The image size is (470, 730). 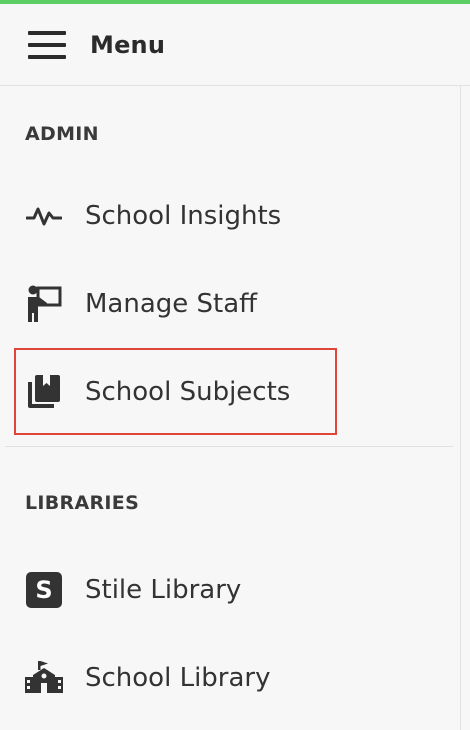 What do you see at coordinates (128, 44) in the screenshot?
I see `menu-title: Menu` at bounding box center [128, 44].